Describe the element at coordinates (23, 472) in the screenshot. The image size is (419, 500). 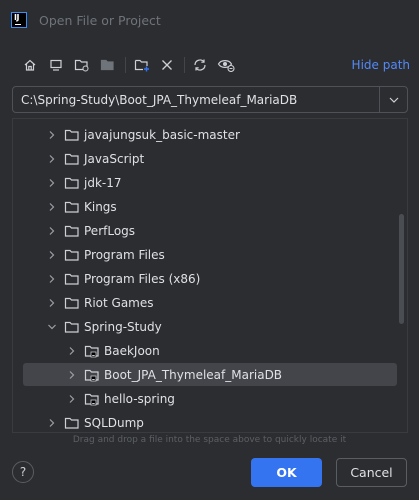
I see `help-button: ?` at that location.